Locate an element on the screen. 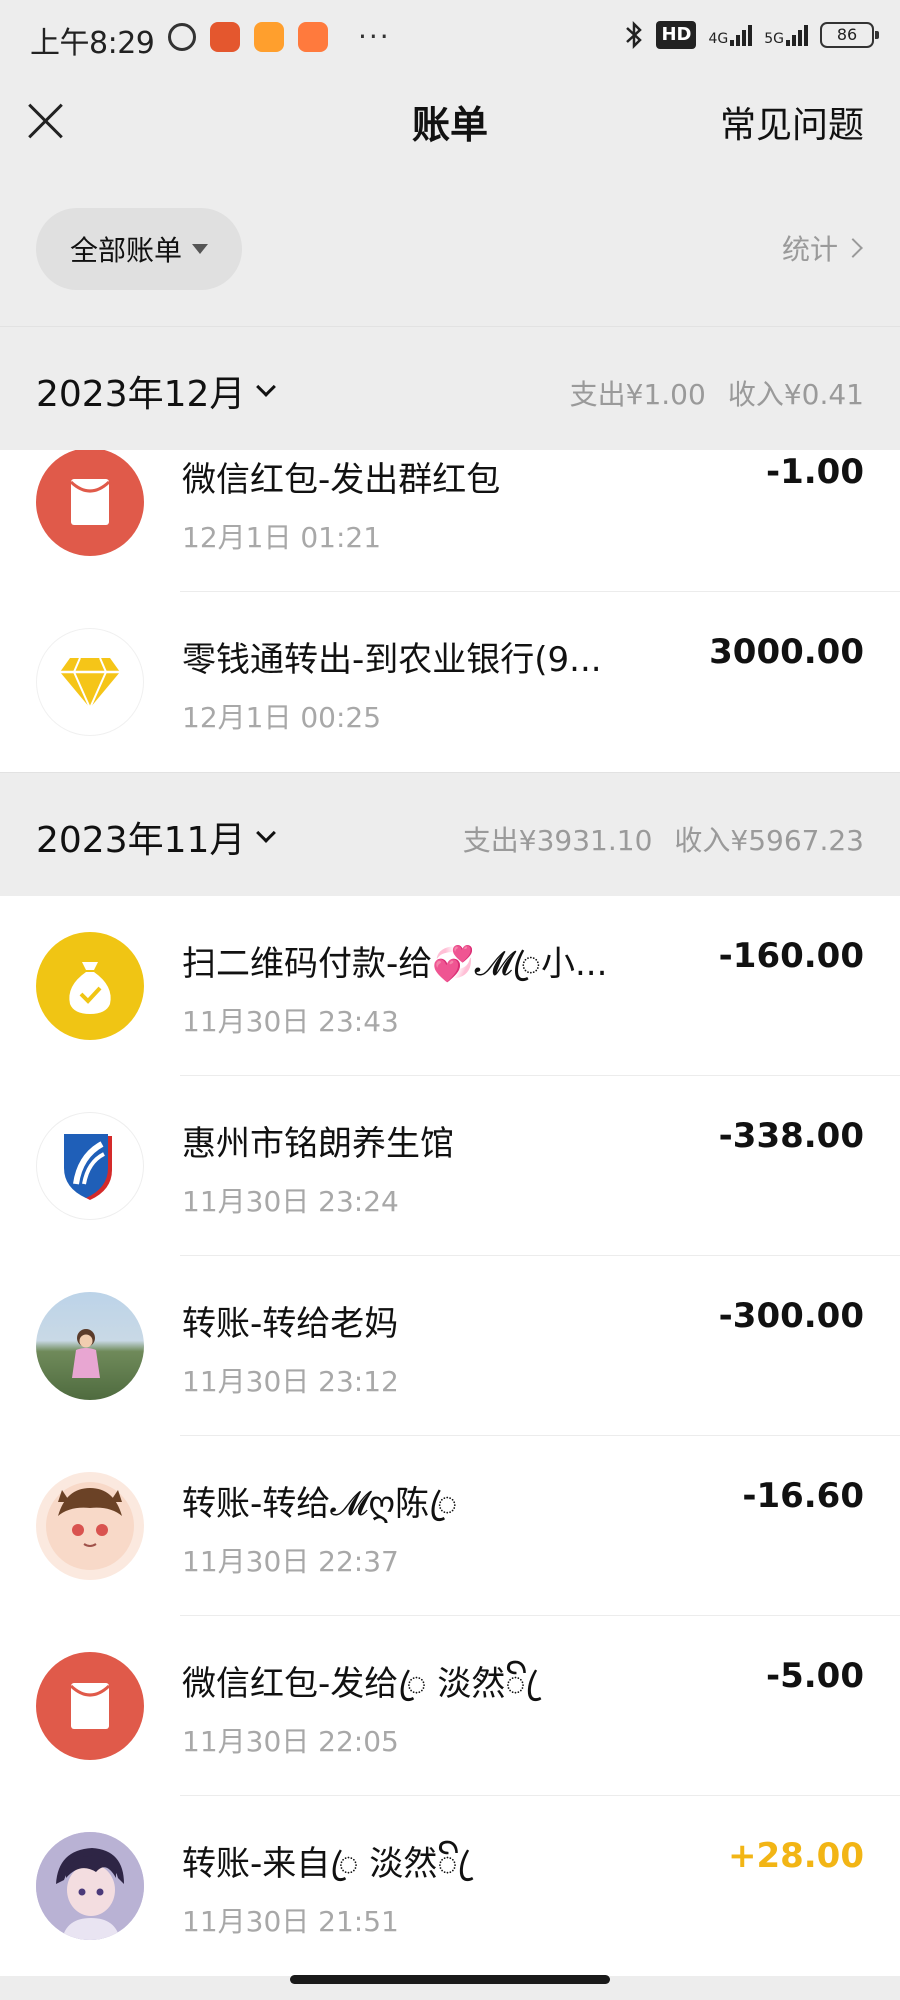 Image resolution: width=900 pixels, height=2000 pixels. alarm-icon is located at coordinates (182, 36).